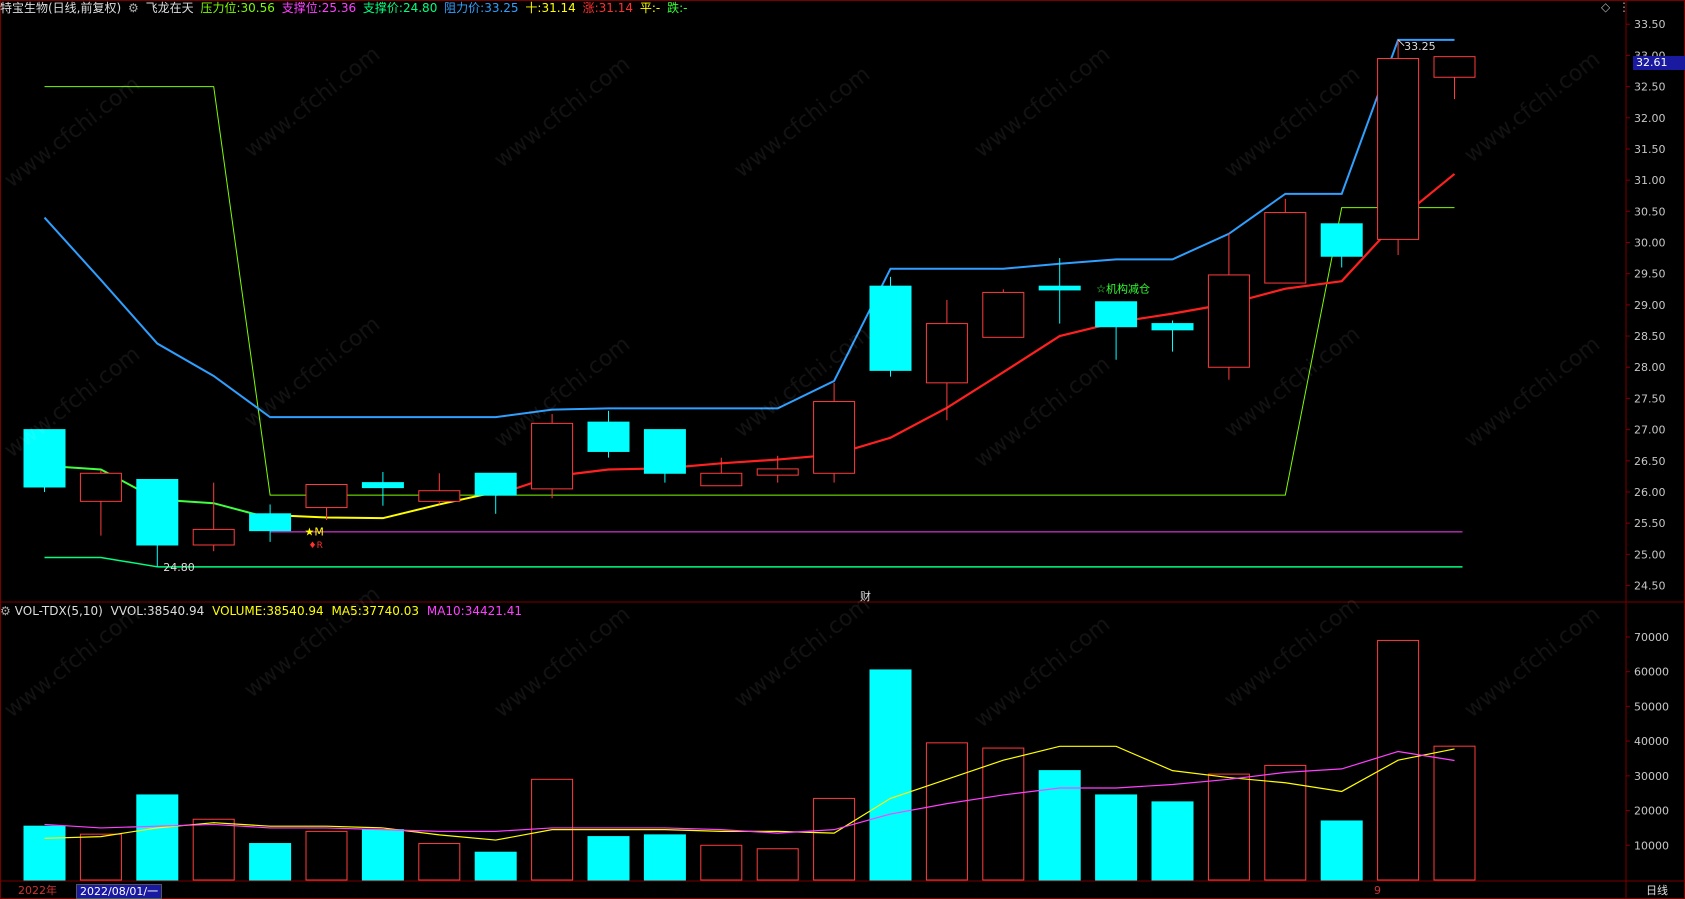 Image resolution: width=1685 pixels, height=899 pixels. Describe the element at coordinates (493, 611) in the screenshot. I see `ma10-value: 34421.41` at that location.